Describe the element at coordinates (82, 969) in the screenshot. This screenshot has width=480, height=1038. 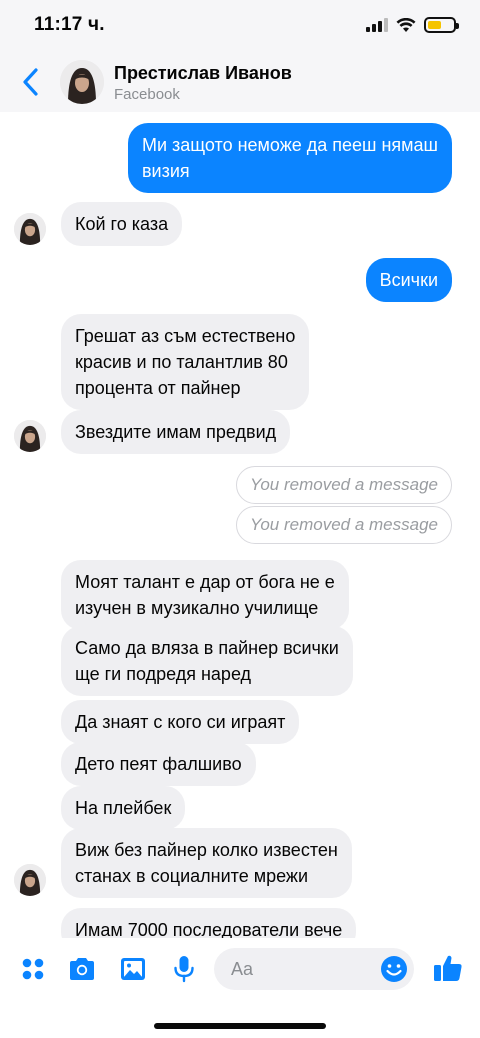
I see `camera-icon` at that location.